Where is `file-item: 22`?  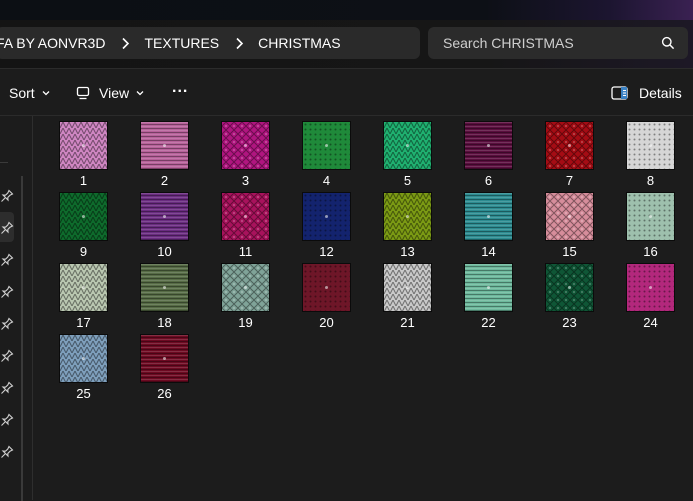
file-item: 22 is located at coordinates (489, 294).